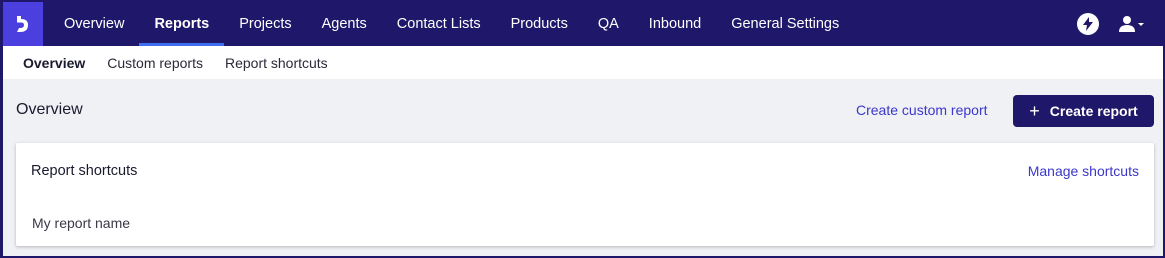  Describe the element at coordinates (675, 24) in the screenshot. I see `nav-item-inbound: Inbound` at that location.